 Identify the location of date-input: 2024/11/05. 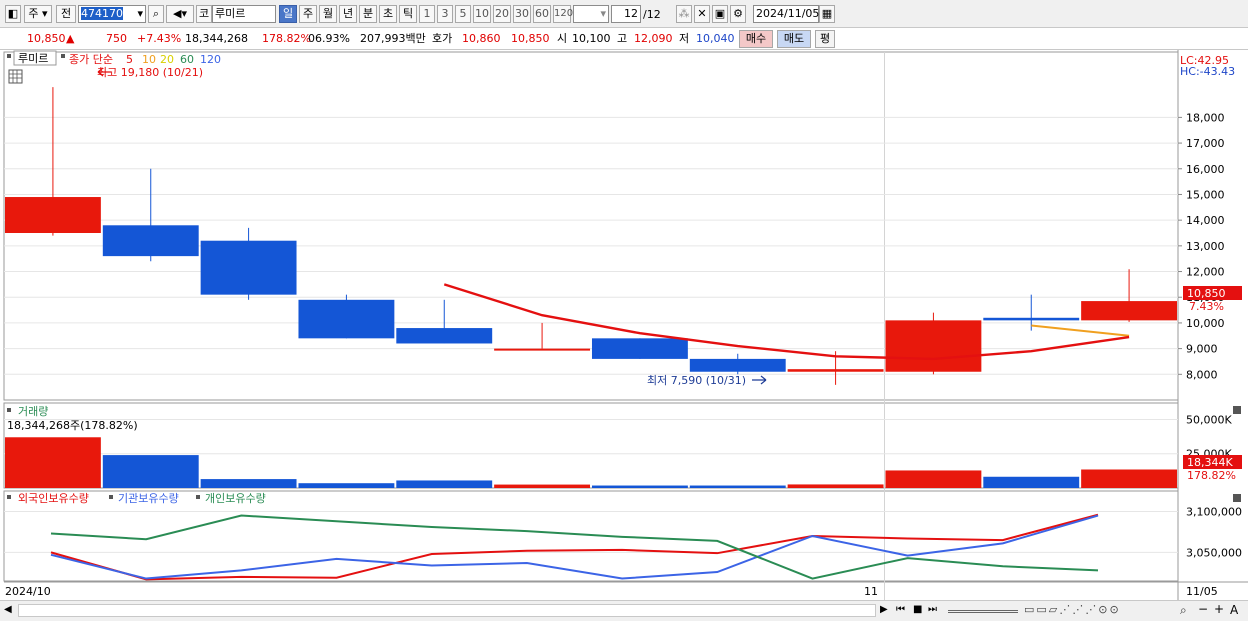
(786, 14).